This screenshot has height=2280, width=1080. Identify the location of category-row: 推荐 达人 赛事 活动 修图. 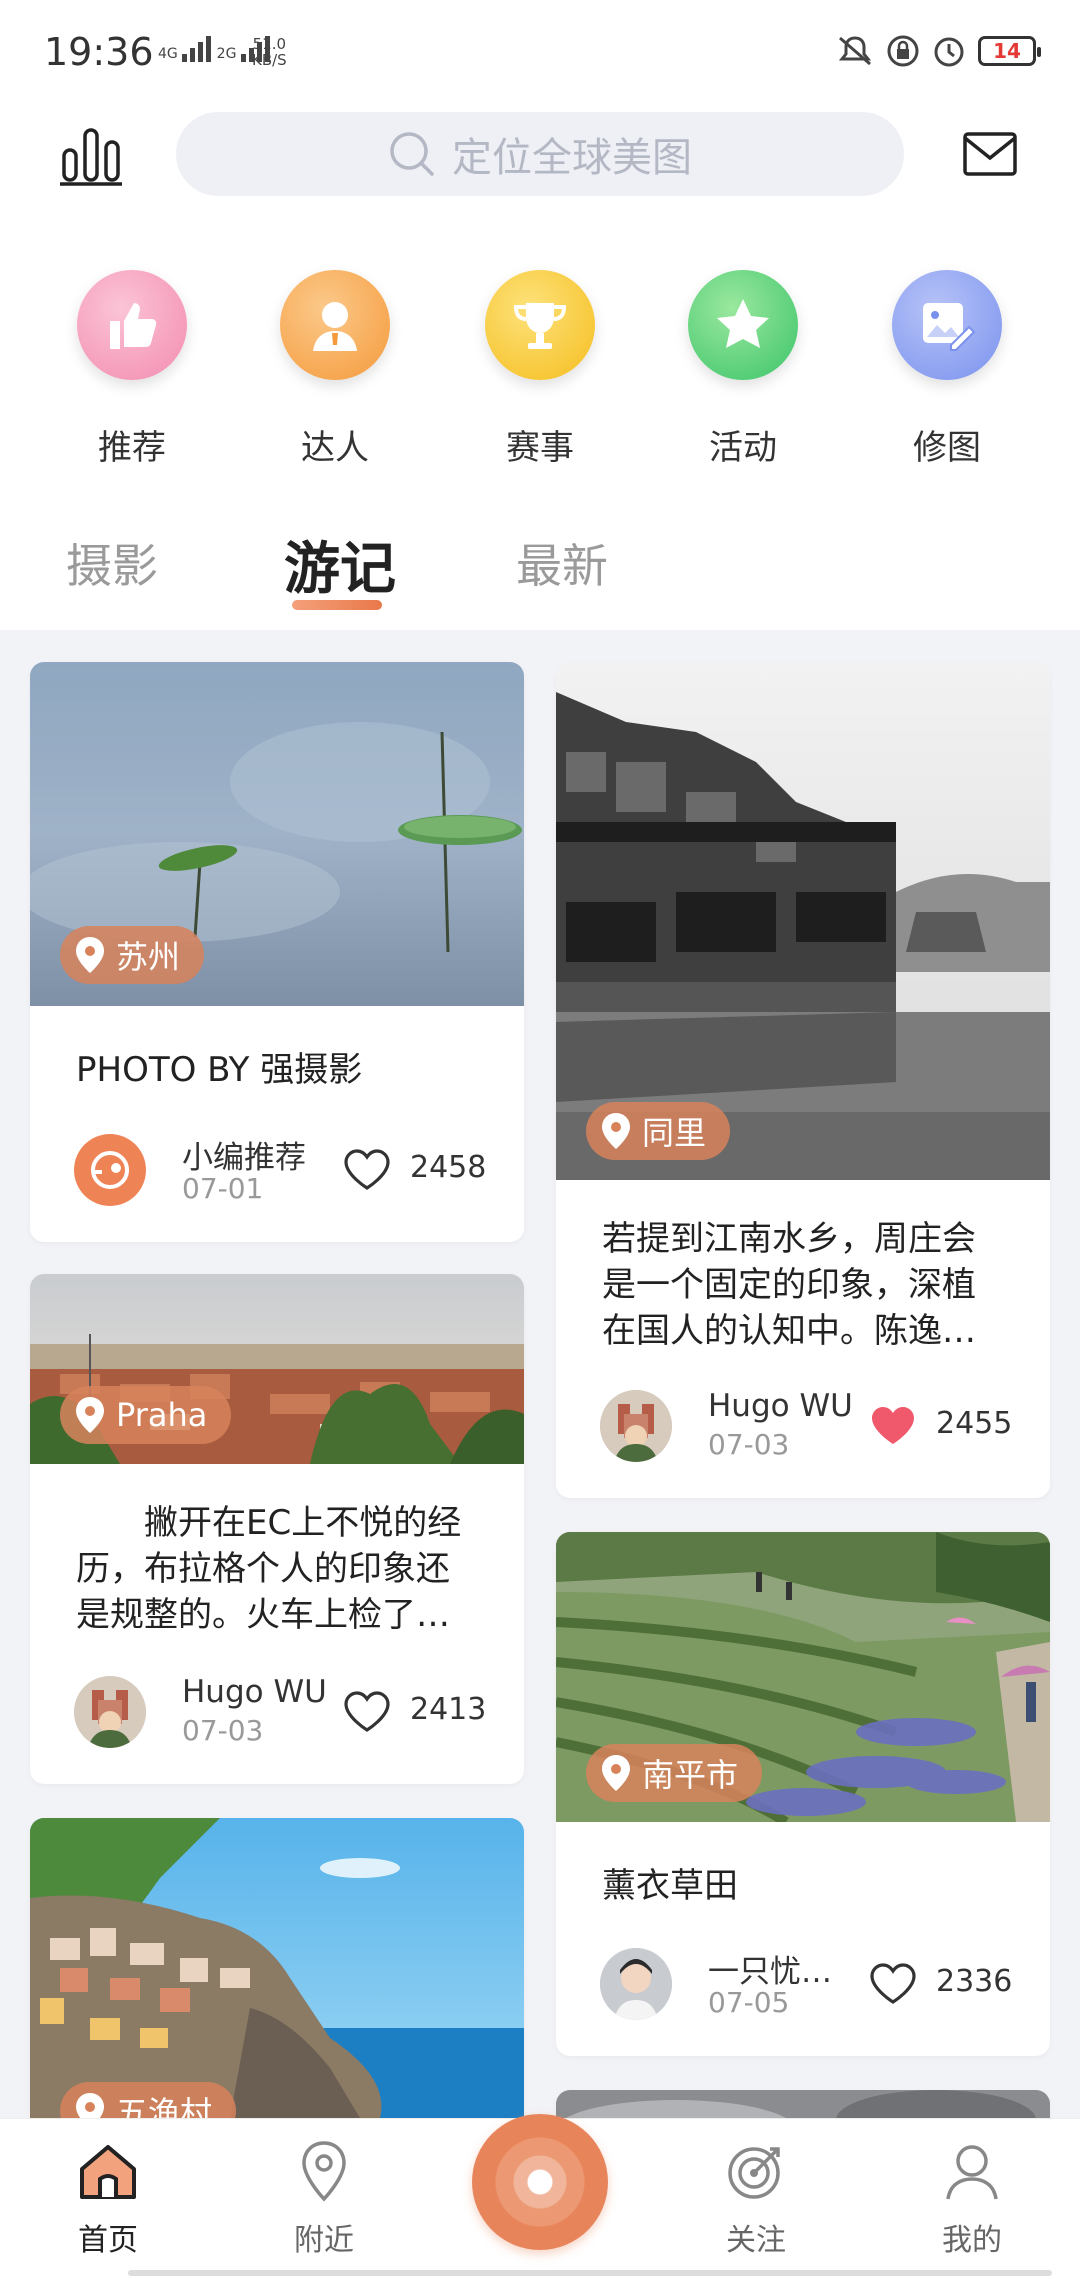
(540, 355).